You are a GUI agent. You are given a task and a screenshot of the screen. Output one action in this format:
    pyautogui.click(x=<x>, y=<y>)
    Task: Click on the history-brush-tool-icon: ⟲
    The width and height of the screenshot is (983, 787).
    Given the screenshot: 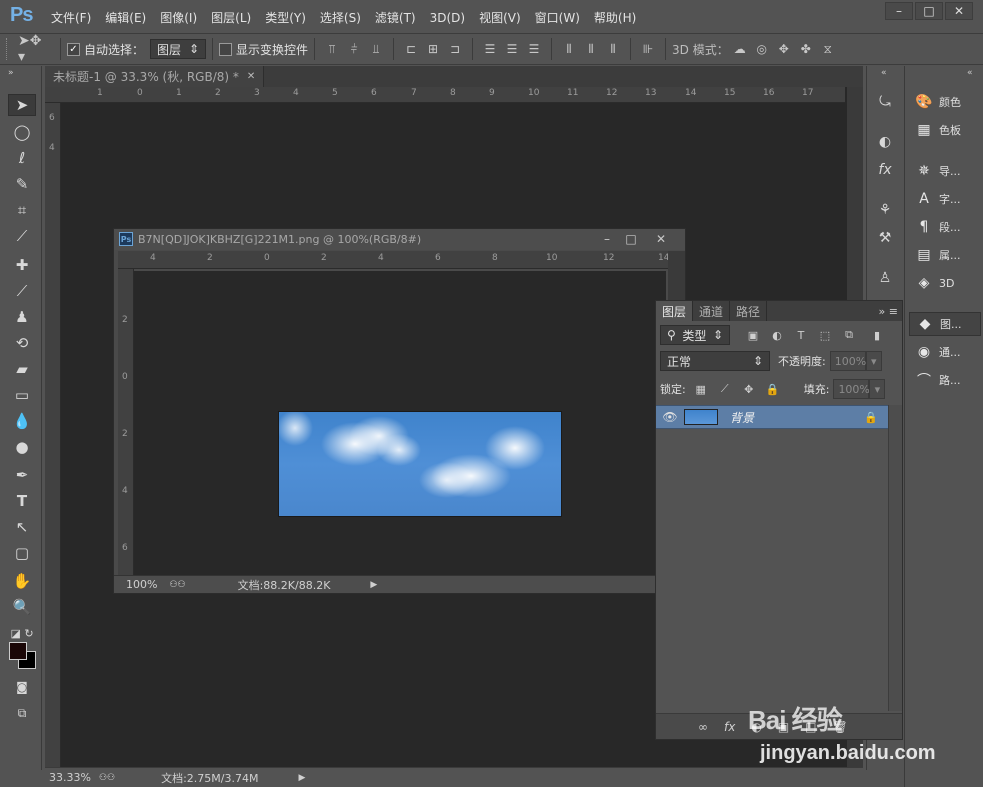 What is the action you would take?
    pyautogui.click(x=22, y=343)
    